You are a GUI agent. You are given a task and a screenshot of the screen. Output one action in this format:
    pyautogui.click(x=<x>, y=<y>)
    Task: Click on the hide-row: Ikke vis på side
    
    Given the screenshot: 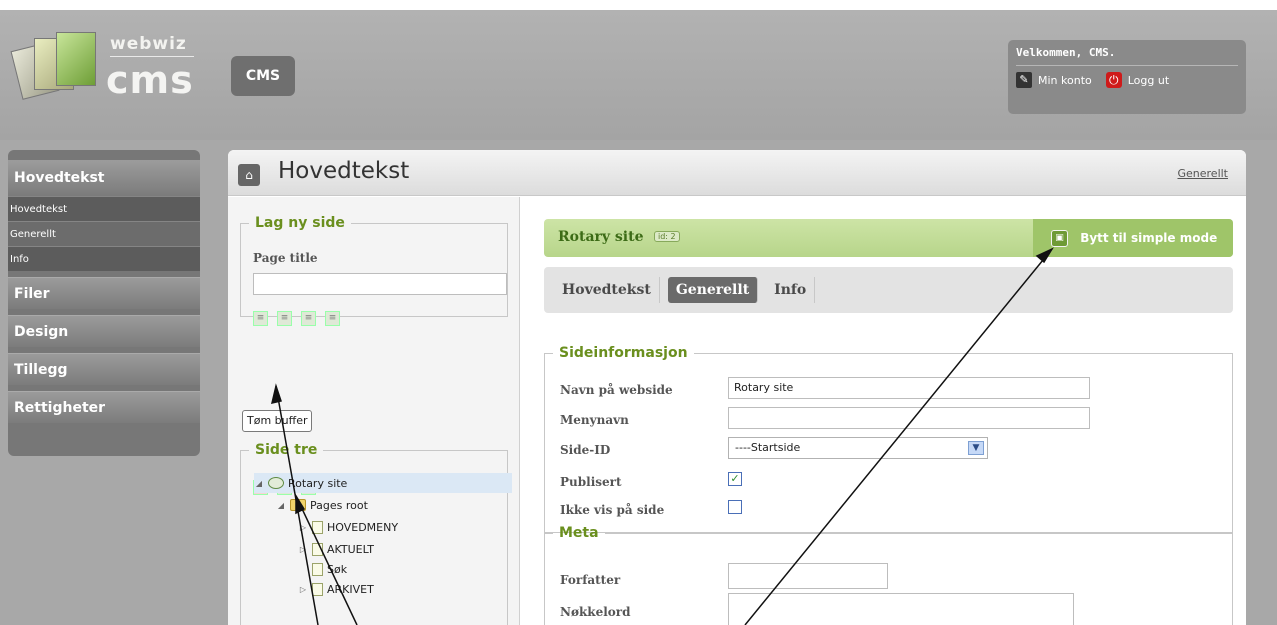 What is the action you would take?
    pyautogui.click(x=891, y=510)
    